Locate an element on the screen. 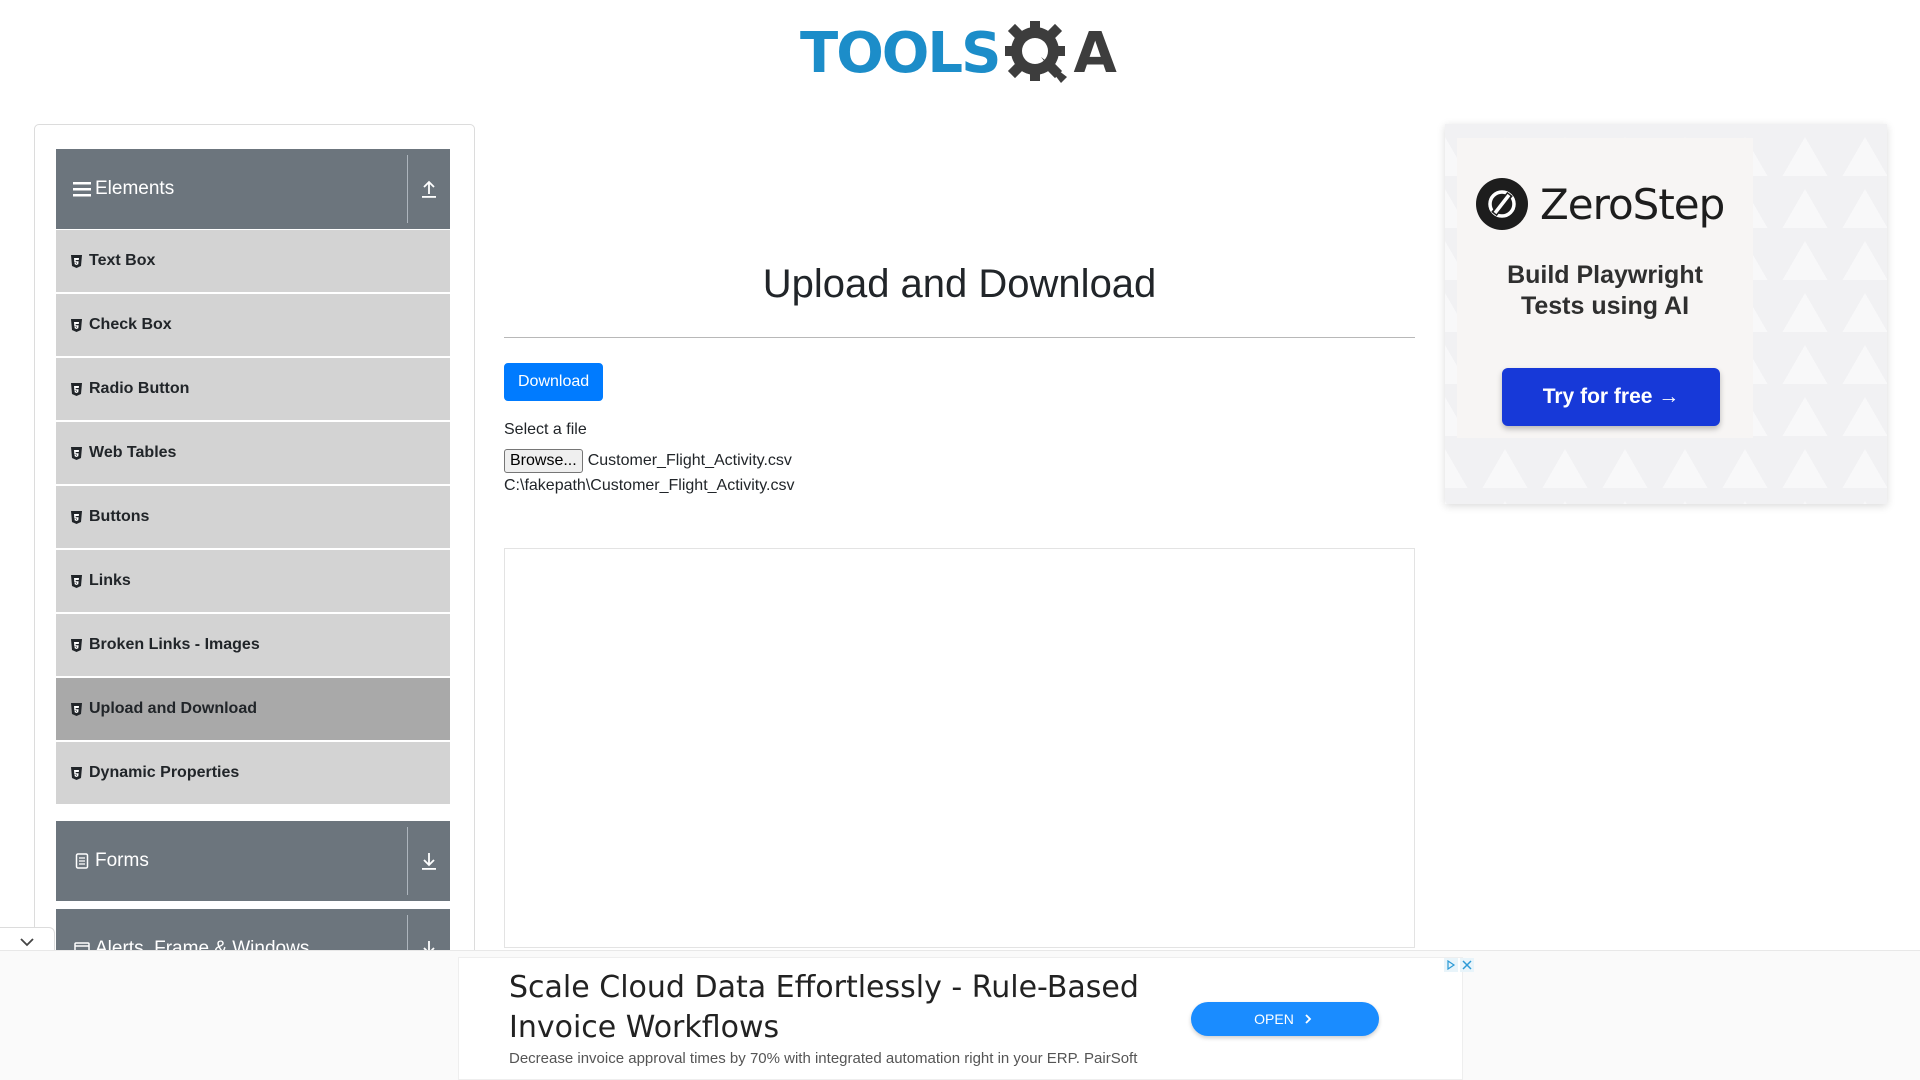 The image size is (1920, 1080). file-icon is located at coordinates (82, 861).